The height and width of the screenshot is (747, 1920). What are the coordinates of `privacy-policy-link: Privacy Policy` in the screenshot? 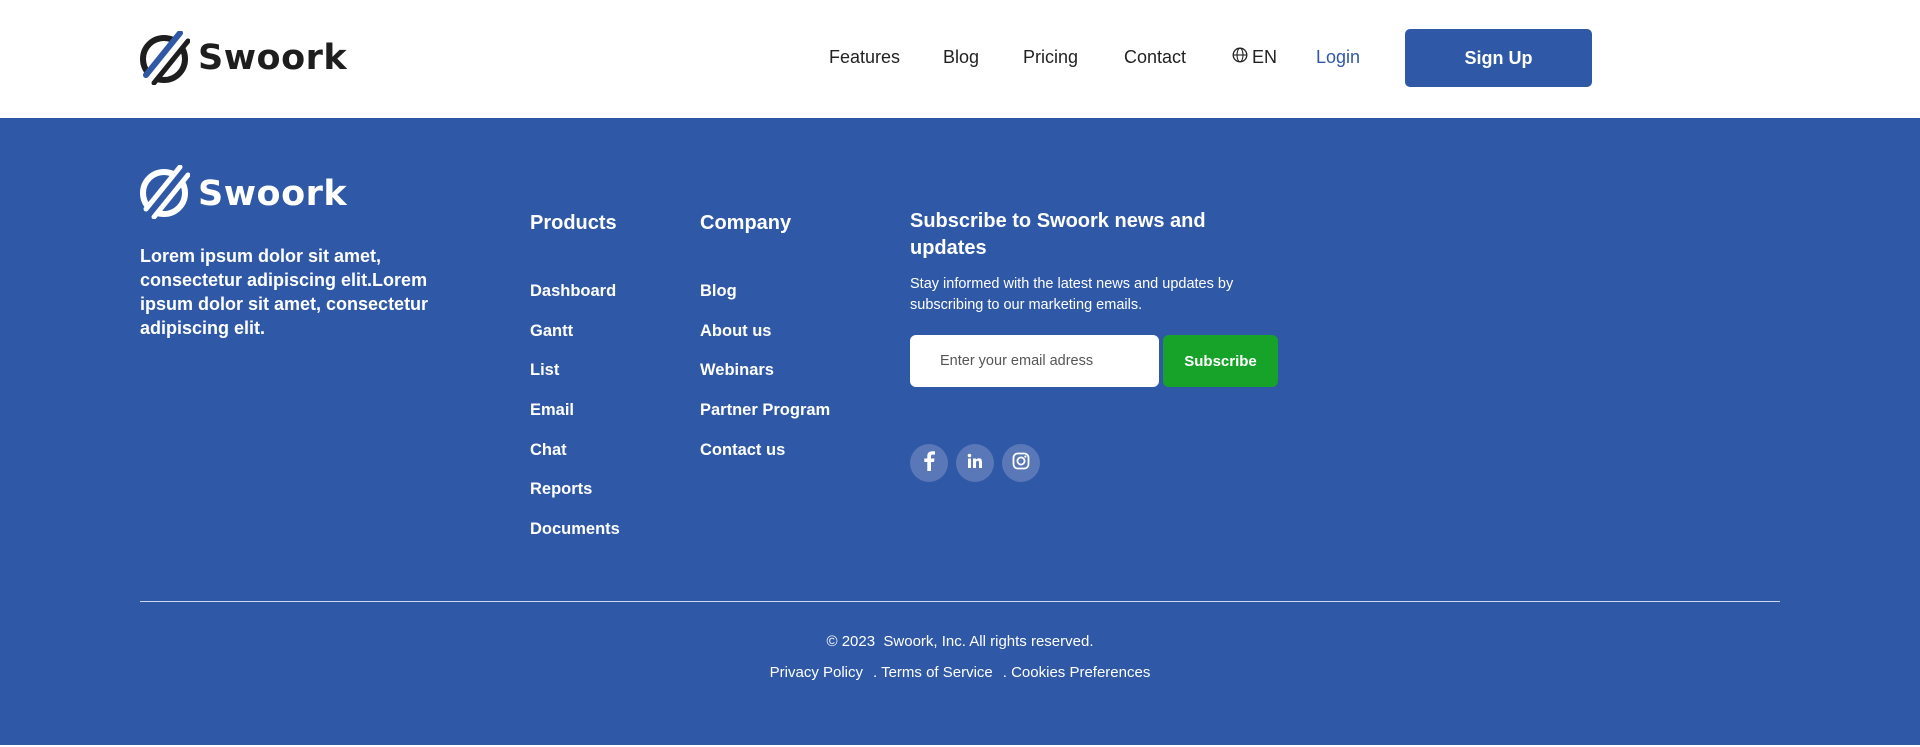 It's located at (816, 672).